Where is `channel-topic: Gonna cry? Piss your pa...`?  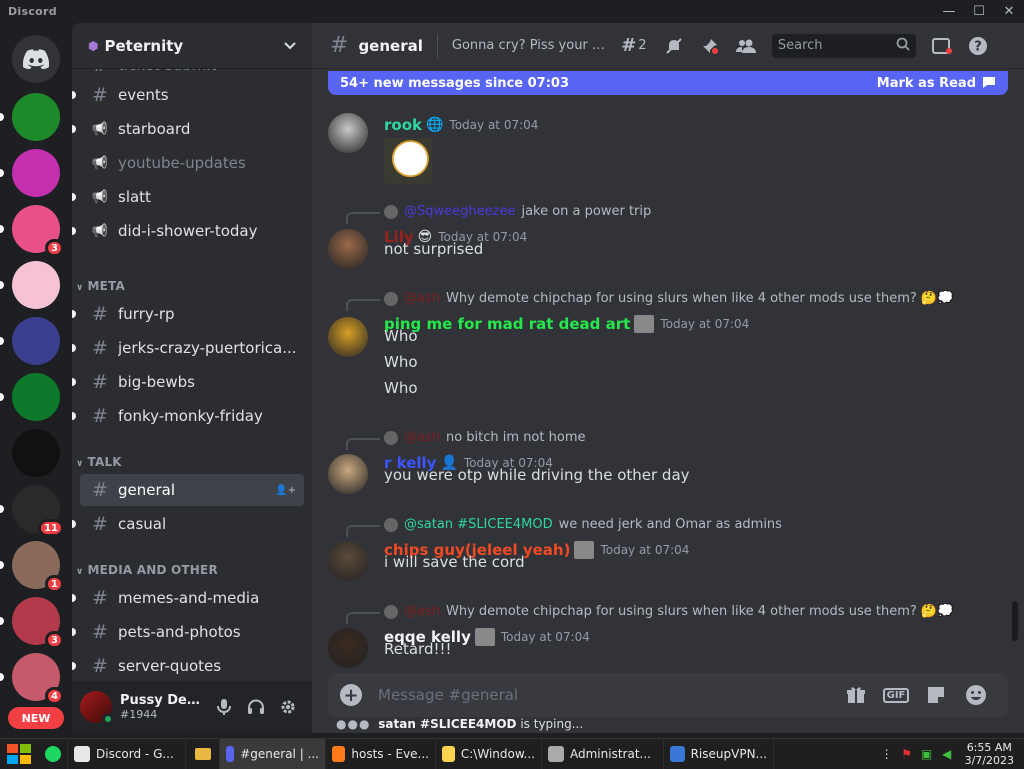
channel-topic: Gonna cry? Piss your pa... is located at coordinates (532, 45).